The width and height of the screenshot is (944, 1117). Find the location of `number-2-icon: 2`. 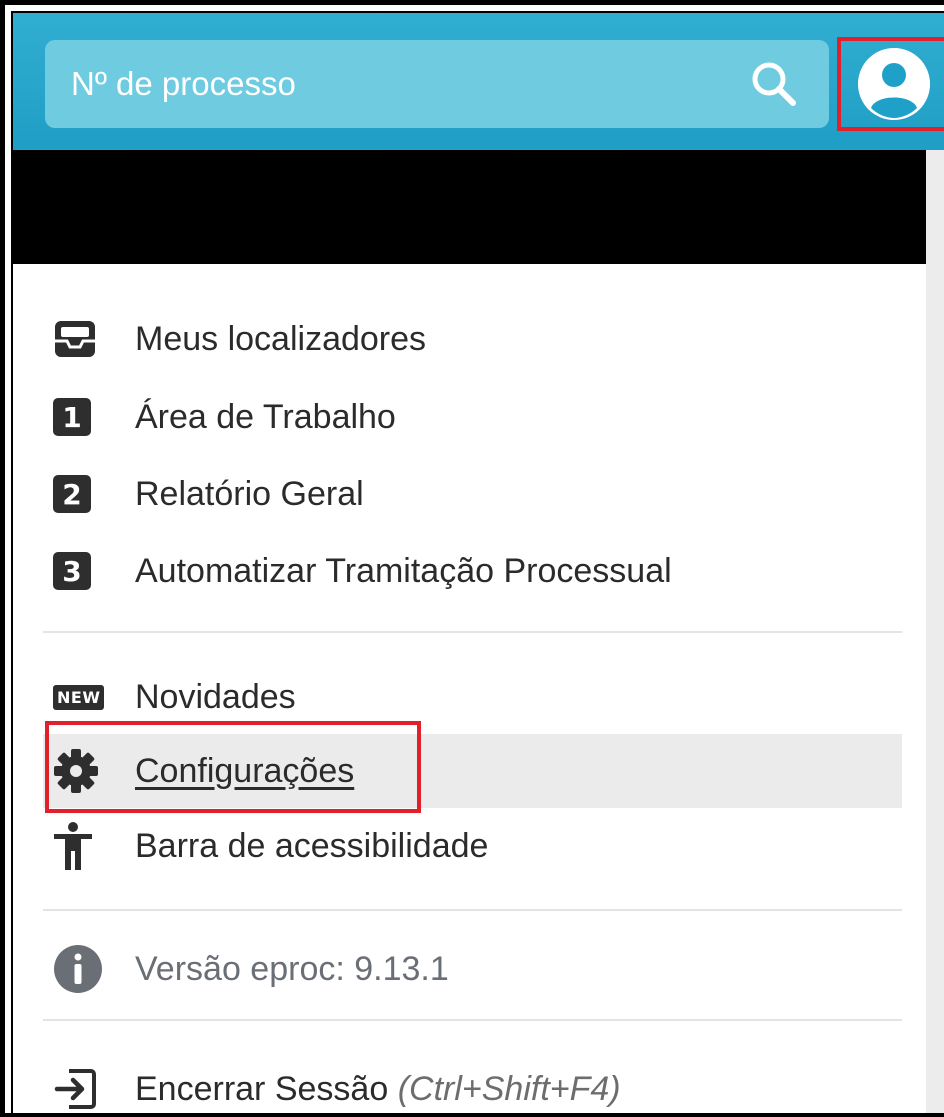

number-2-icon: 2 is located at coordinates (83, 494).